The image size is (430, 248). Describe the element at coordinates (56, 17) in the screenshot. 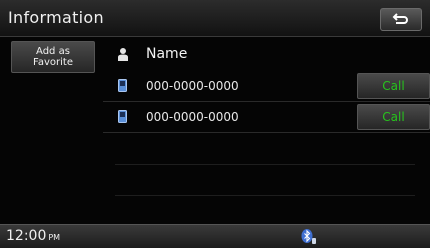

I see `page-title: Information` at that location.